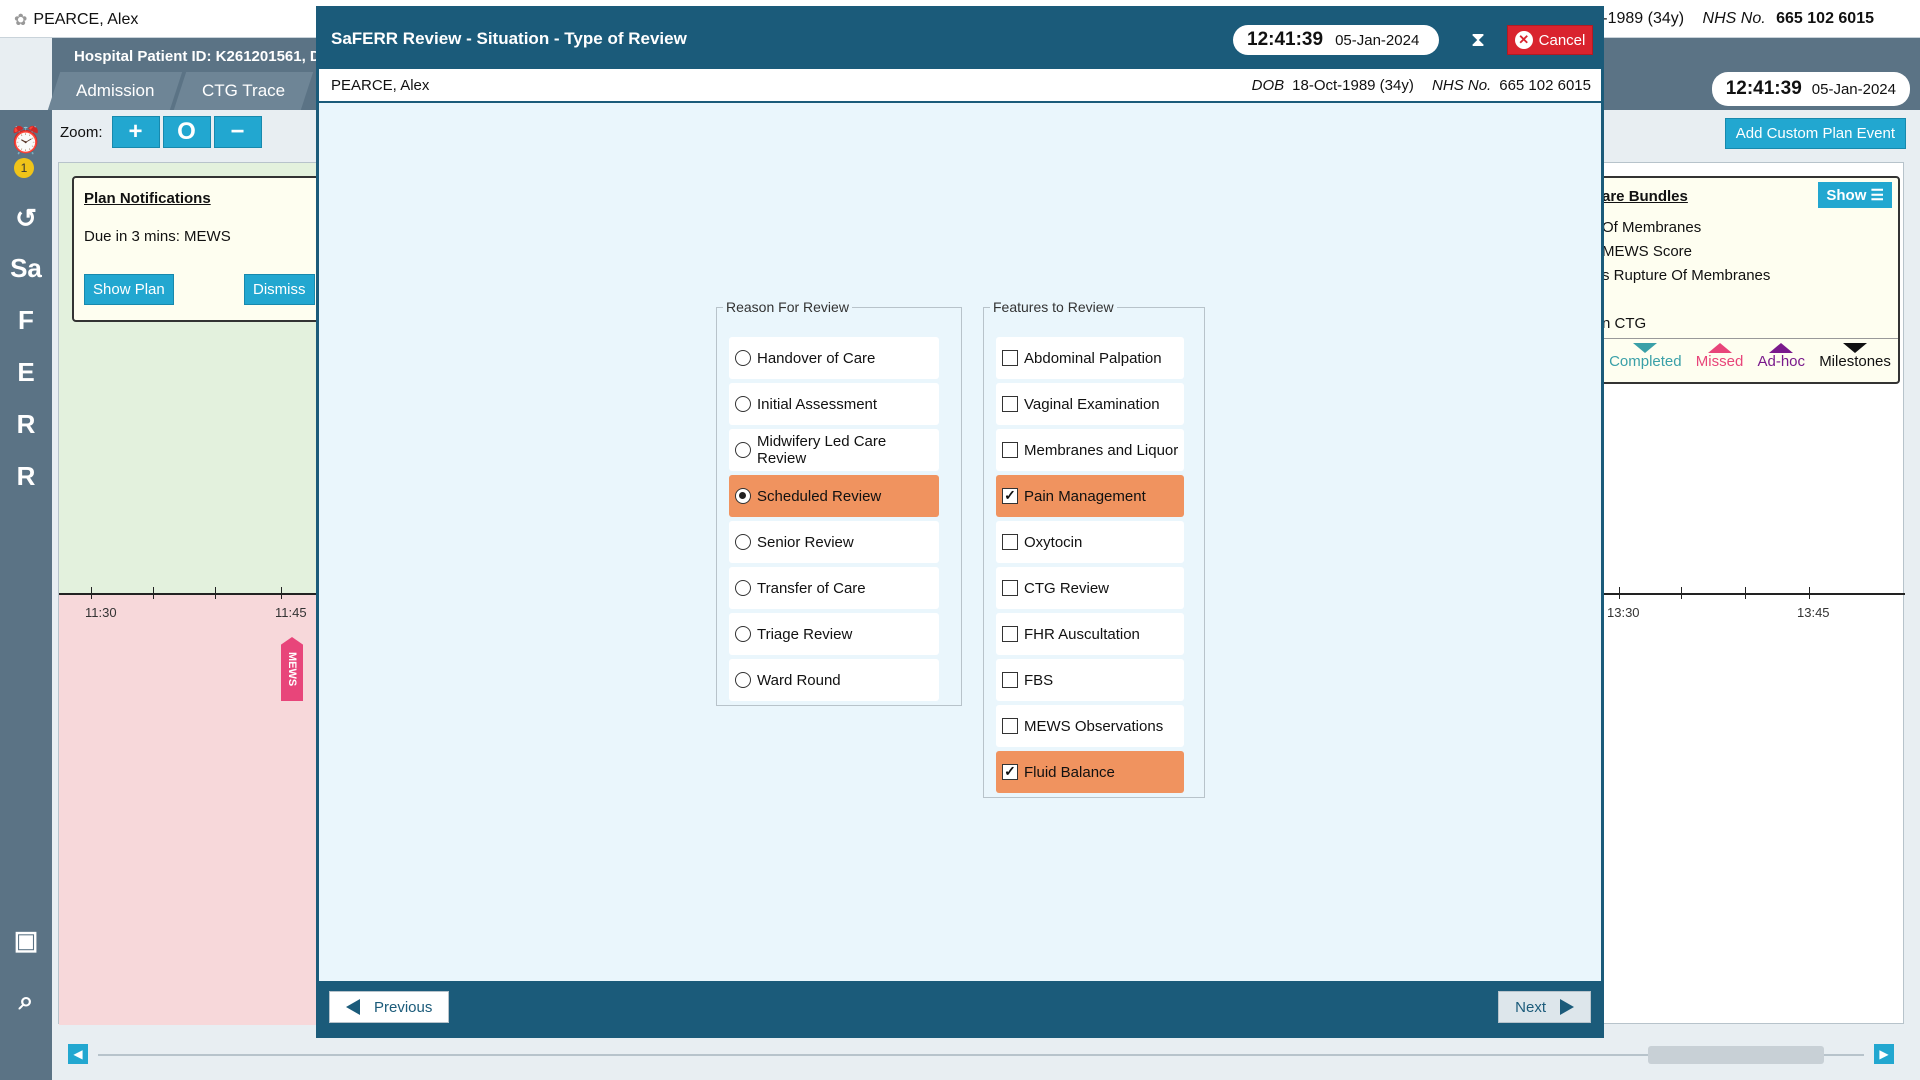 This screenshot has width=1920, height=1080. I want to click on reason-option-triage-review: Triage Review, so click(834, 634).